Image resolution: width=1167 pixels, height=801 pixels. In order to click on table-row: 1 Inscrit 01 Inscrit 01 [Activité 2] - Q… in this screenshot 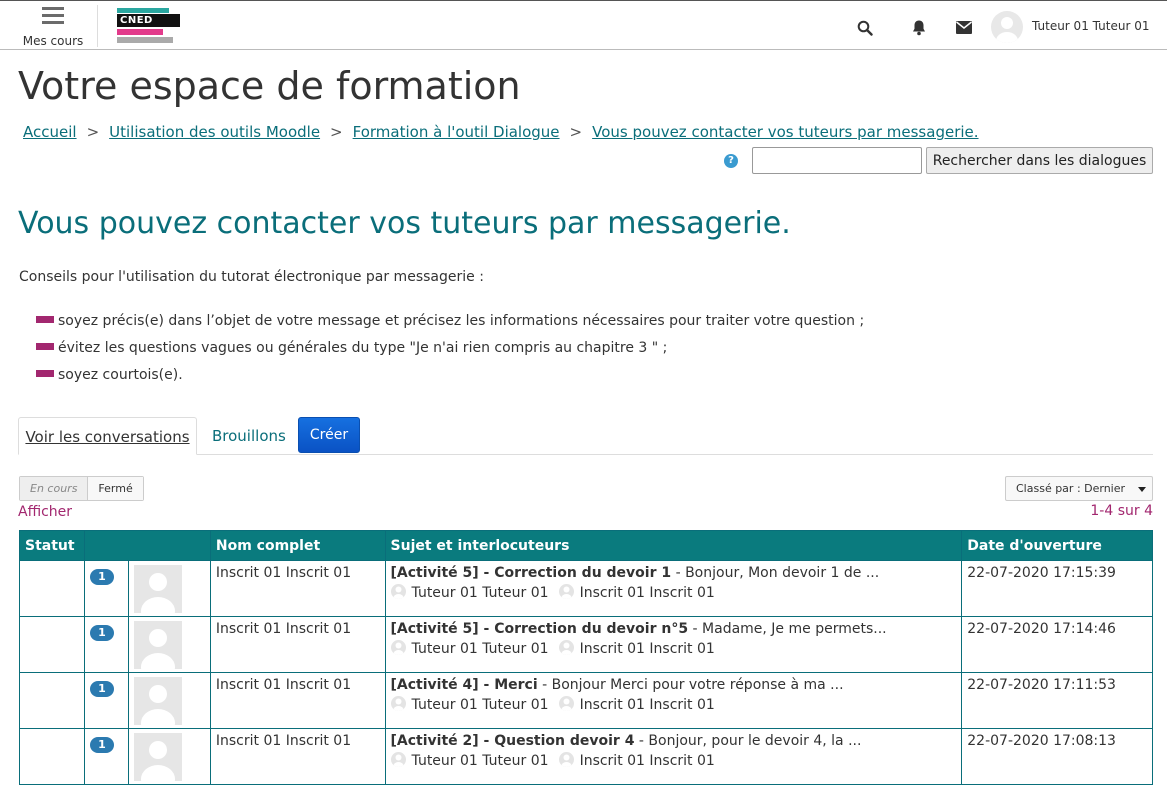, I will do `click(586, 756)`.